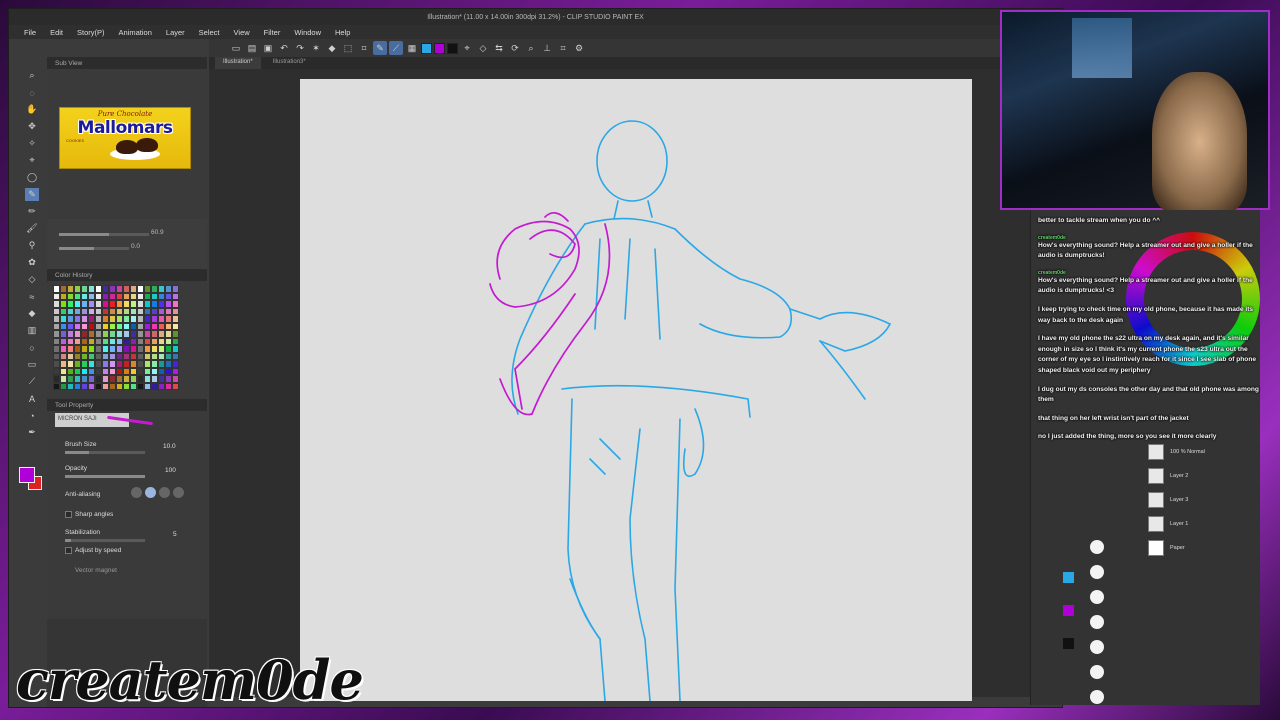  What do you see at coordinates (1198, 548) in the screenshot?
I see `layer-row: Paper` at bounding box center [1198, 548].